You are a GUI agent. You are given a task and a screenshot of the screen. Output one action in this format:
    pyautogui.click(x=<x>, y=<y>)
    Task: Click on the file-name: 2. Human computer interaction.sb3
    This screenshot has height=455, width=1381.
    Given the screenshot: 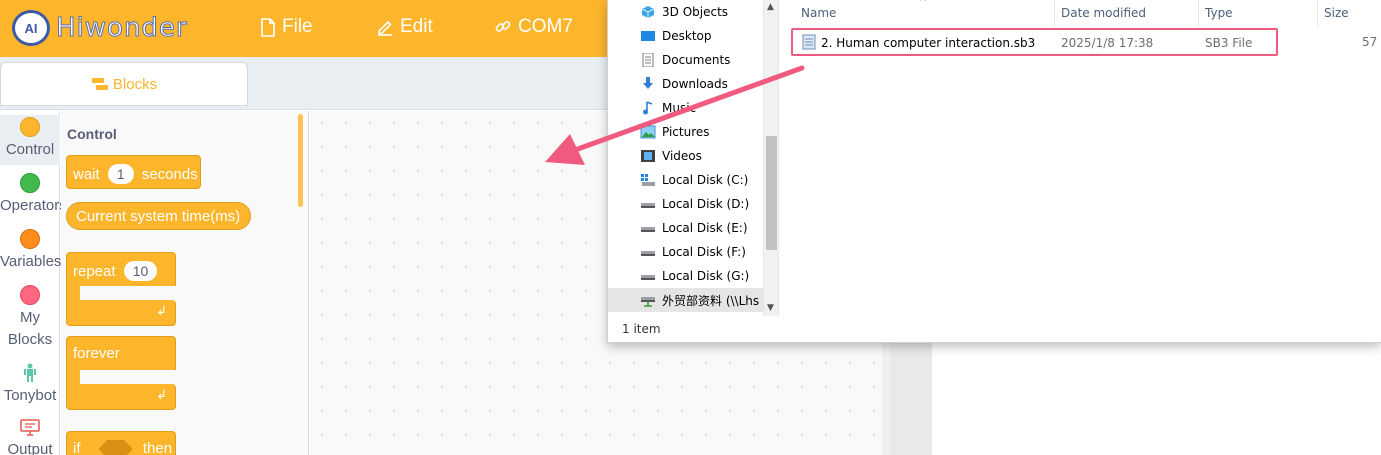 What is the action you would take?
    pyautogui.click(x=928, y=43)
    